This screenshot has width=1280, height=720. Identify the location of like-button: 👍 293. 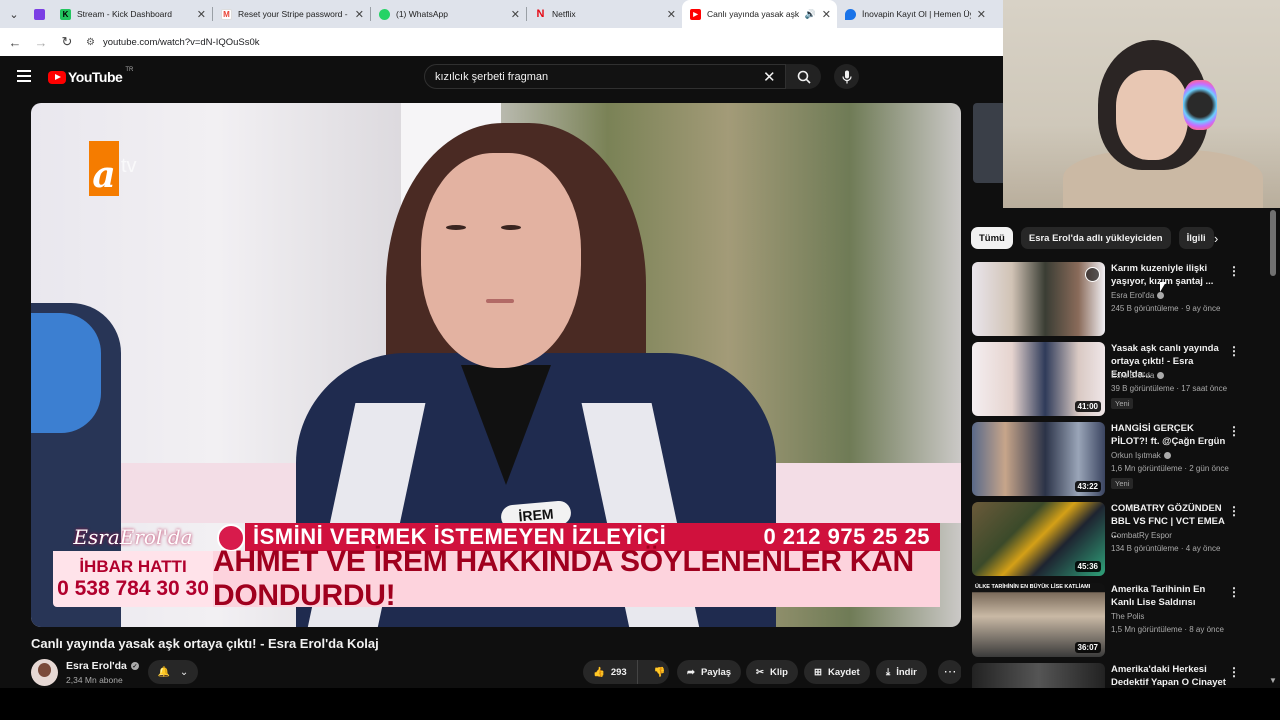
(610, 672).